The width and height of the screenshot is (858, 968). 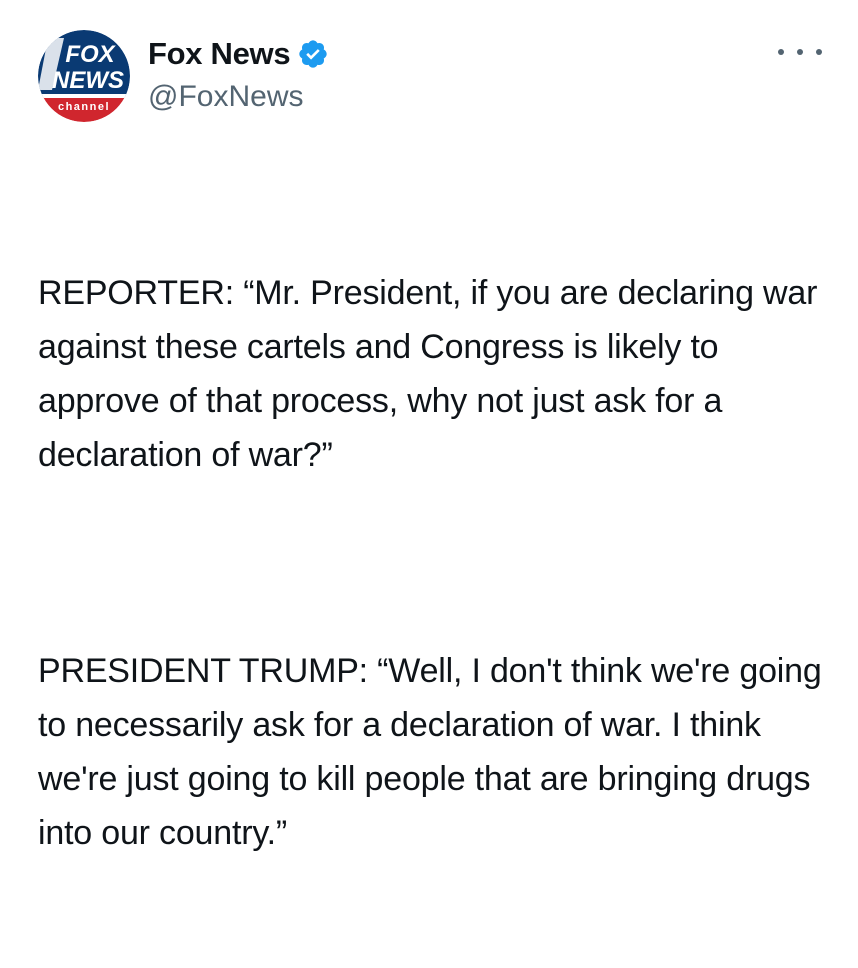 What do you see at coordinates (84, 107) in the screenshot?
I see `logo-subtext: channel` at bounding box center [84, 107].